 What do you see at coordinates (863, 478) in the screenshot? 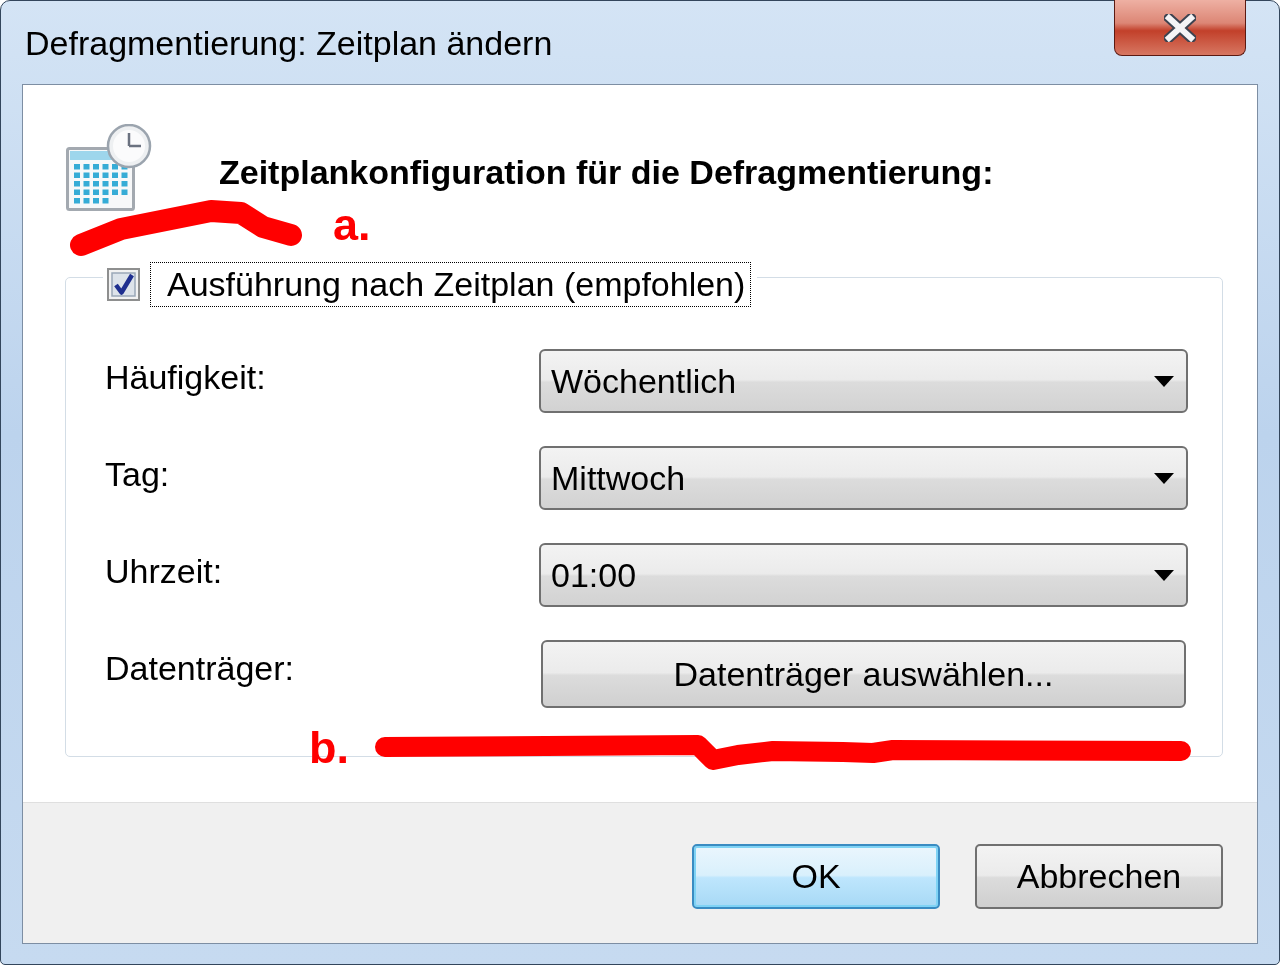
I see `dropdown: Mittwoch` at bounding box center [863, 478].